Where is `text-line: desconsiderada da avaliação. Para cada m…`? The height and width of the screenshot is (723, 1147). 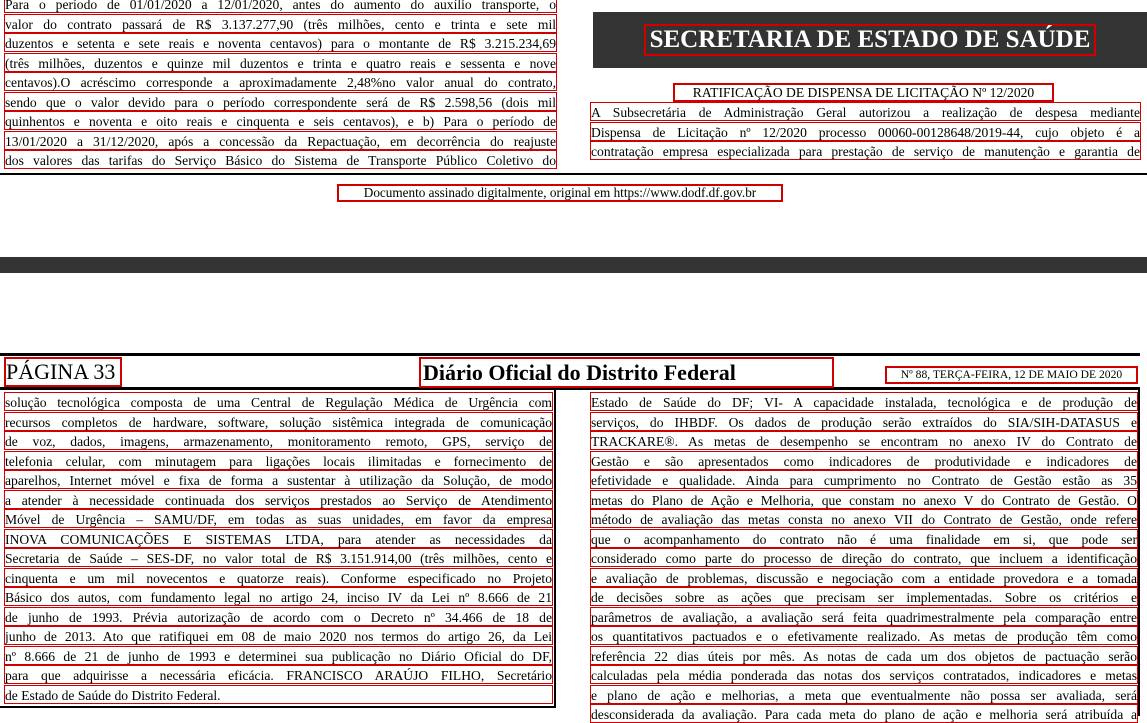
text-line: desconsiderada da avaliação. Para cada m… is located at coordinates (864, 713).